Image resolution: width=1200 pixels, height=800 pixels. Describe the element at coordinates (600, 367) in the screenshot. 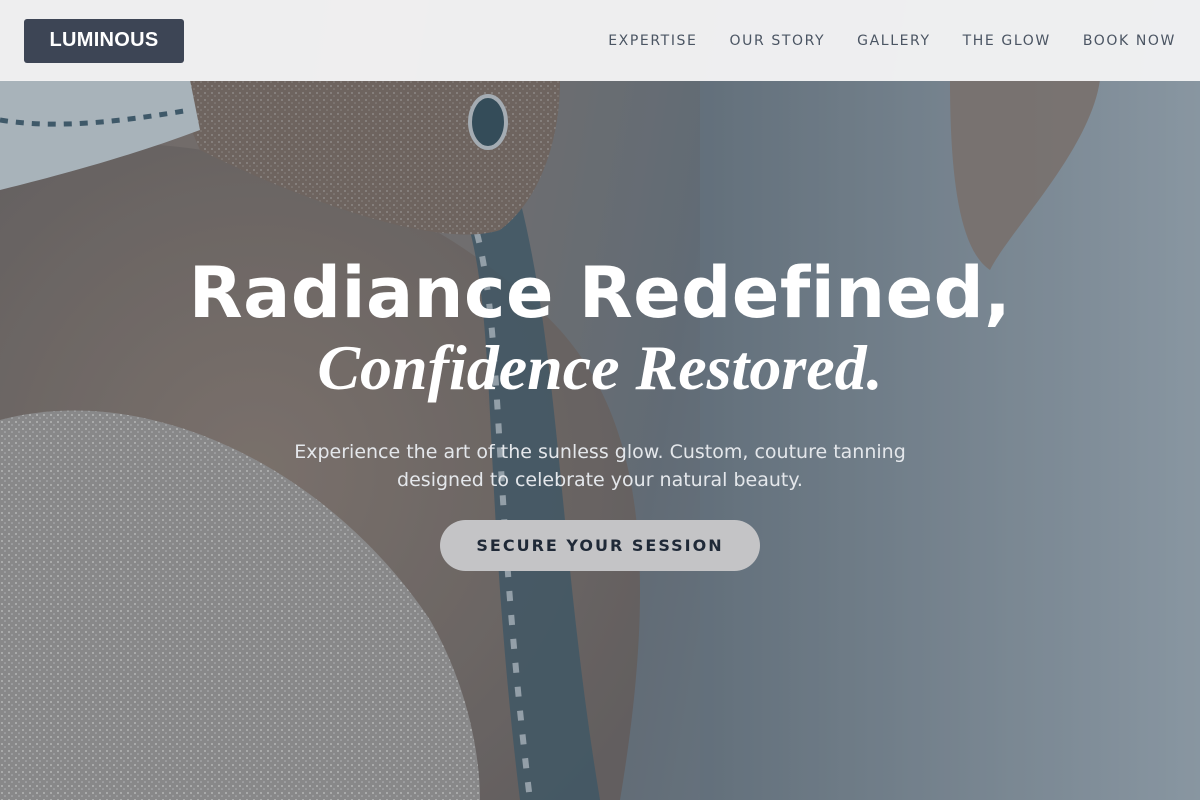

I see `hero-headline-line2: Confidence Restored.` at that location.